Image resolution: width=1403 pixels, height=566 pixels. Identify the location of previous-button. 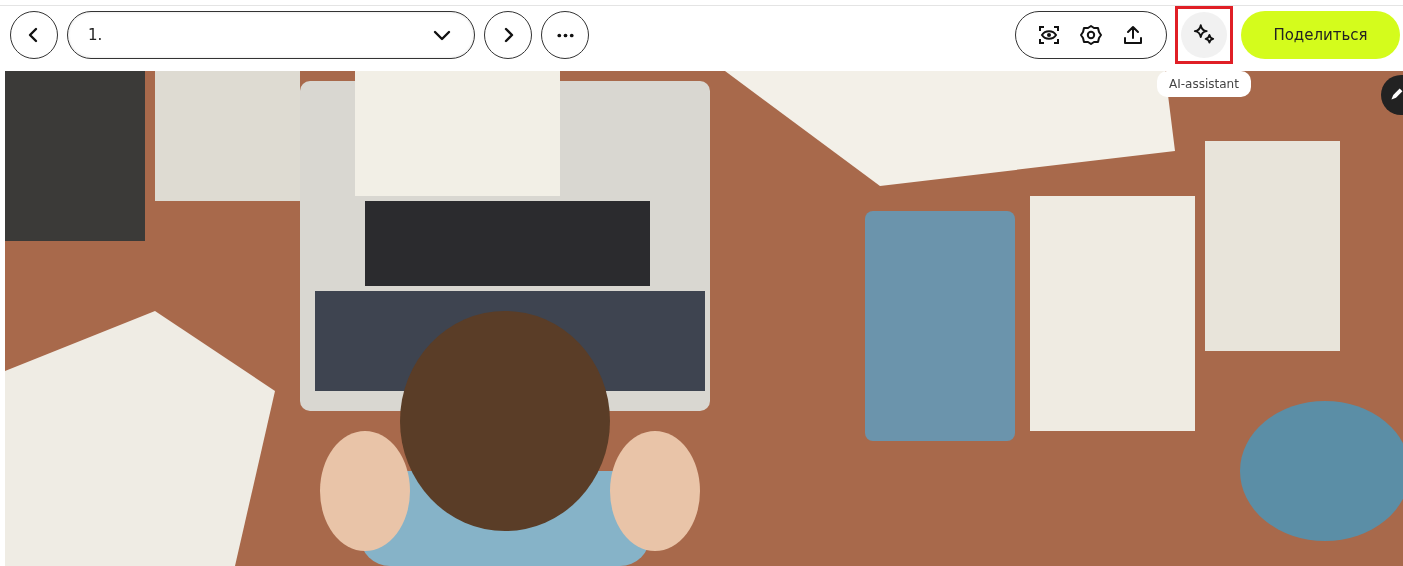
(34, 35).